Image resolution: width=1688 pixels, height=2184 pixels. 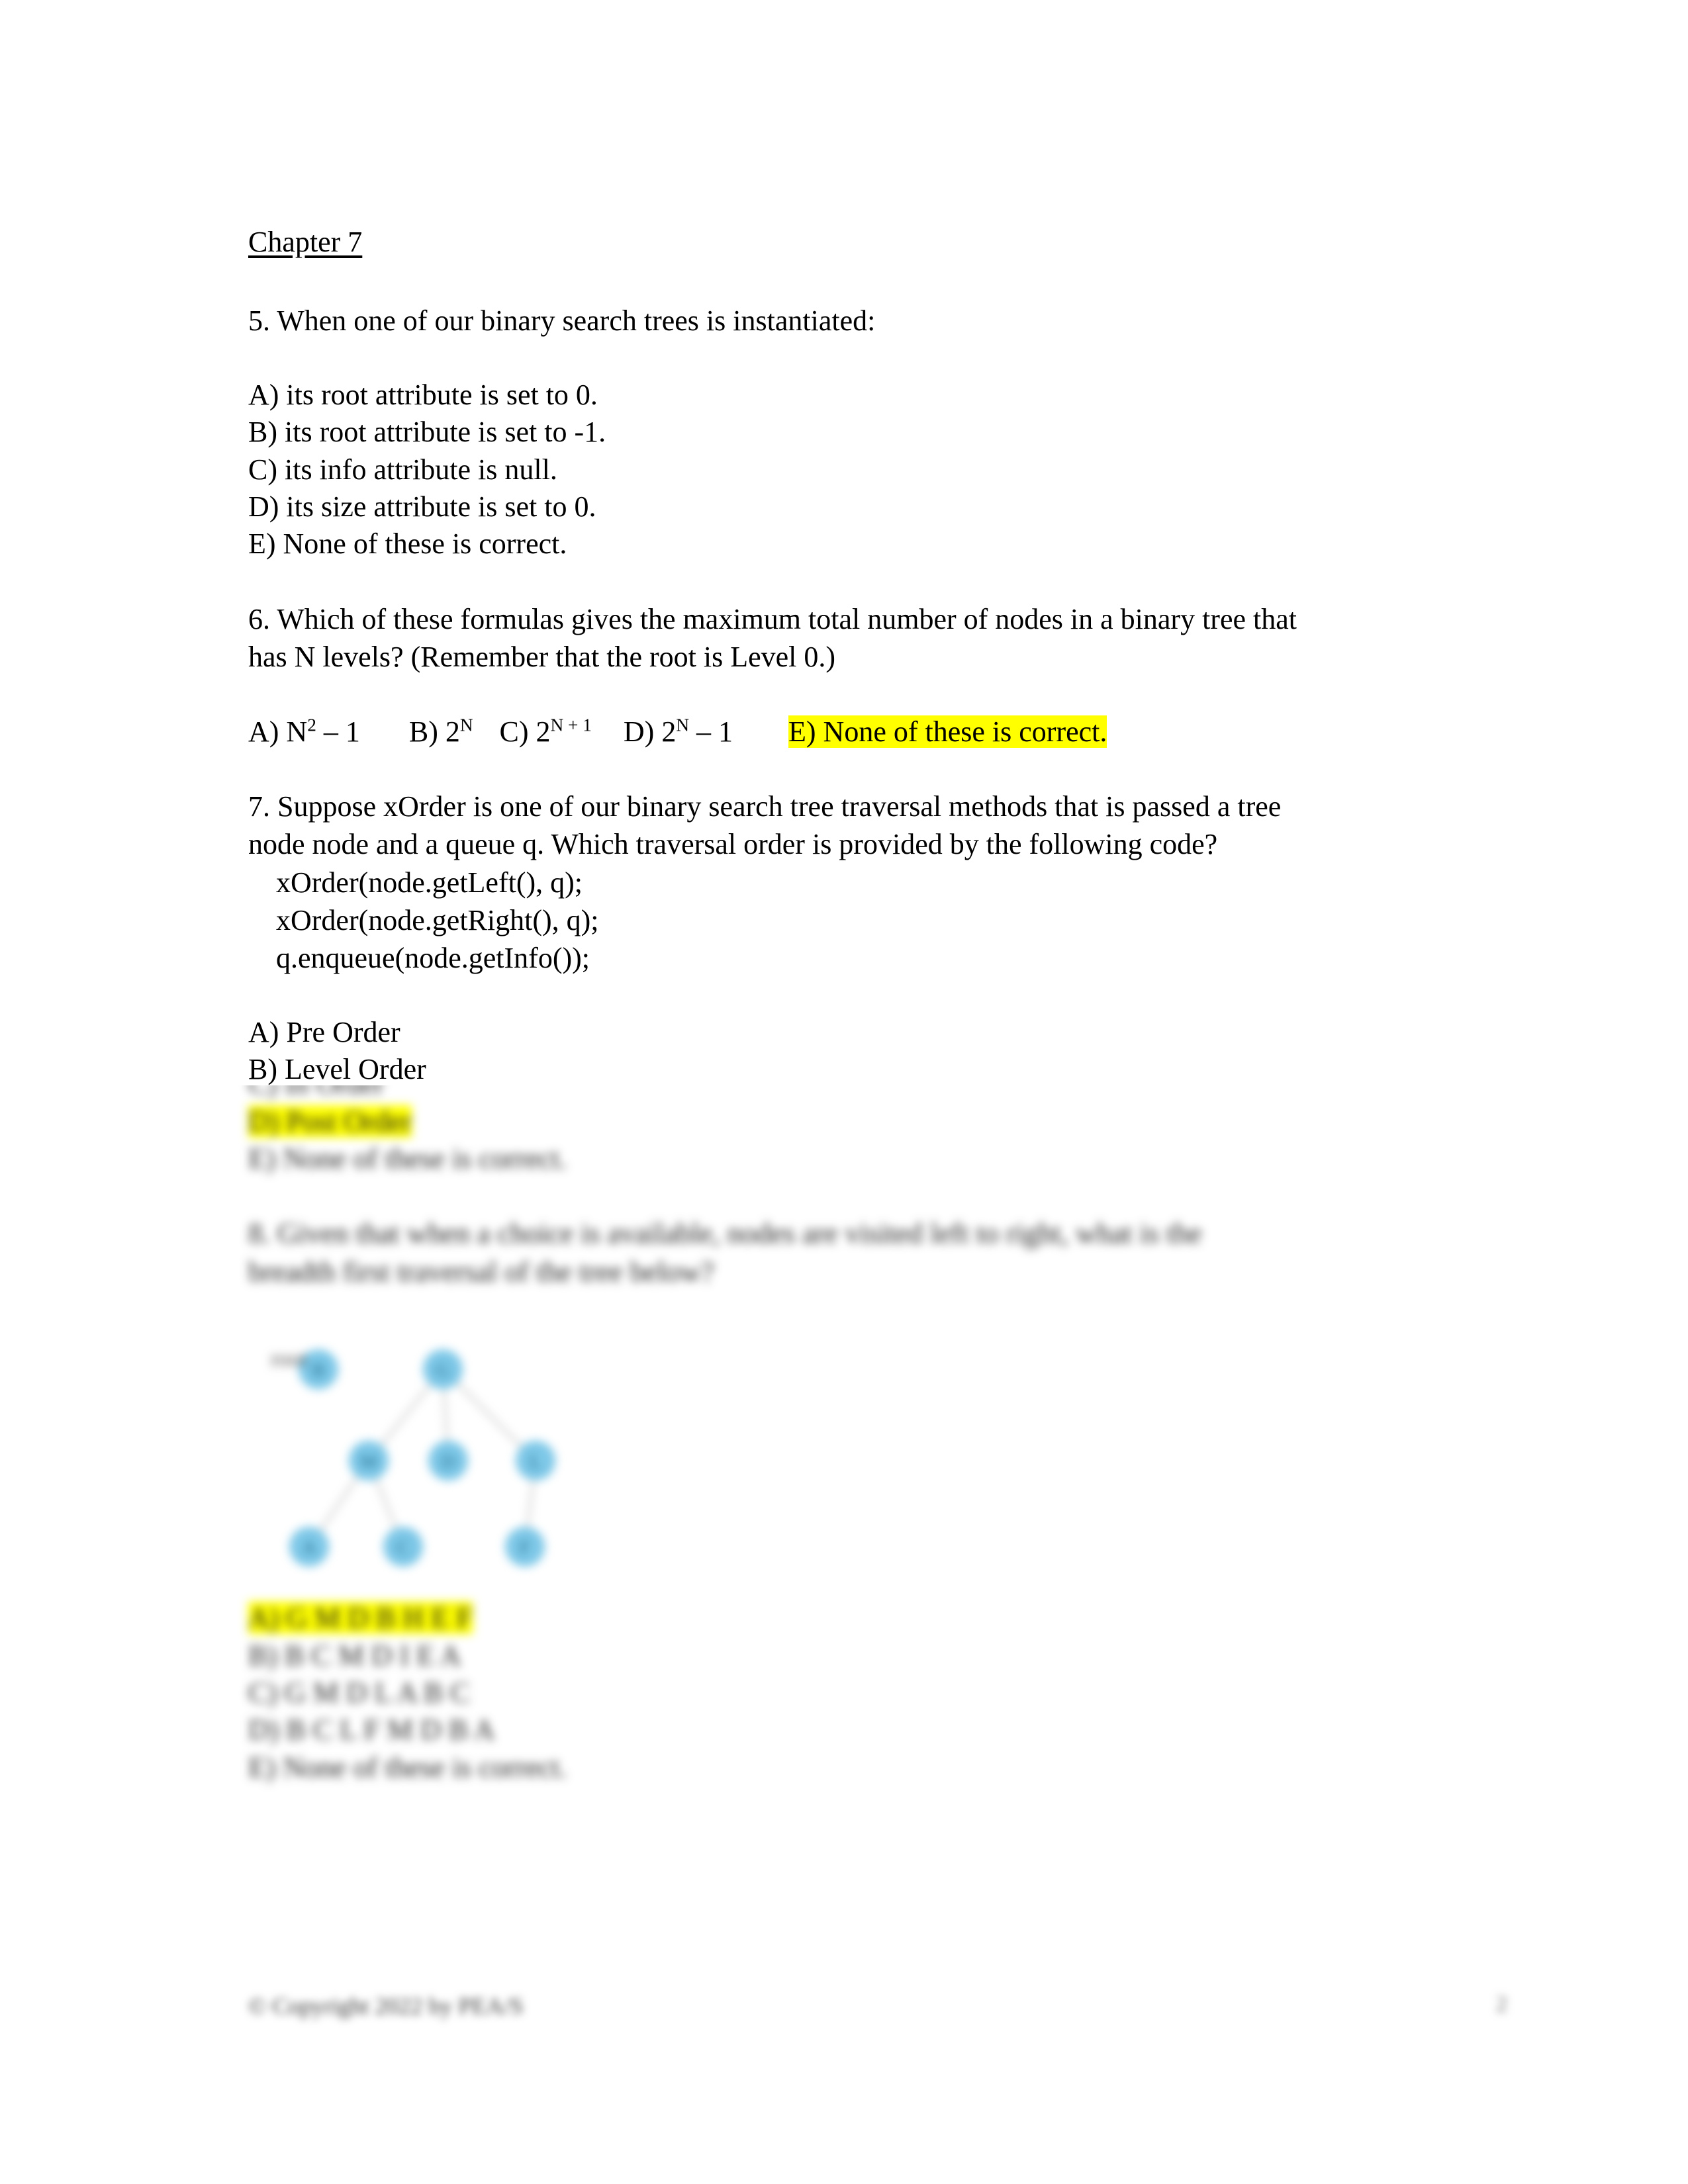 I want to click on question-8-option-e: E) None of these is correct., so click(x=877, y=1767).